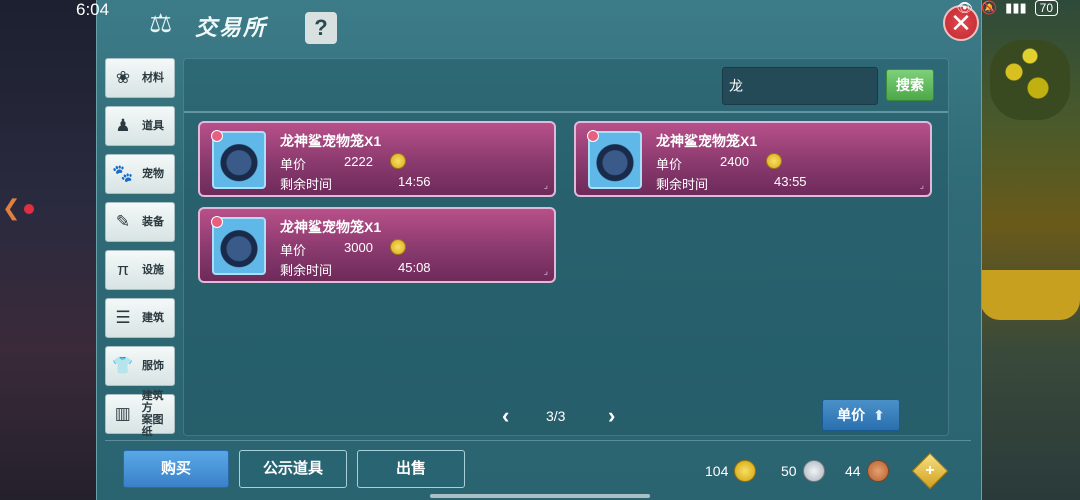 This screenshot has height=500, width=1080. What do you see at coordinates (411, 469) in the screenshot?
I see `sell-tab-button: 出售` at bounding box center [411, 469].